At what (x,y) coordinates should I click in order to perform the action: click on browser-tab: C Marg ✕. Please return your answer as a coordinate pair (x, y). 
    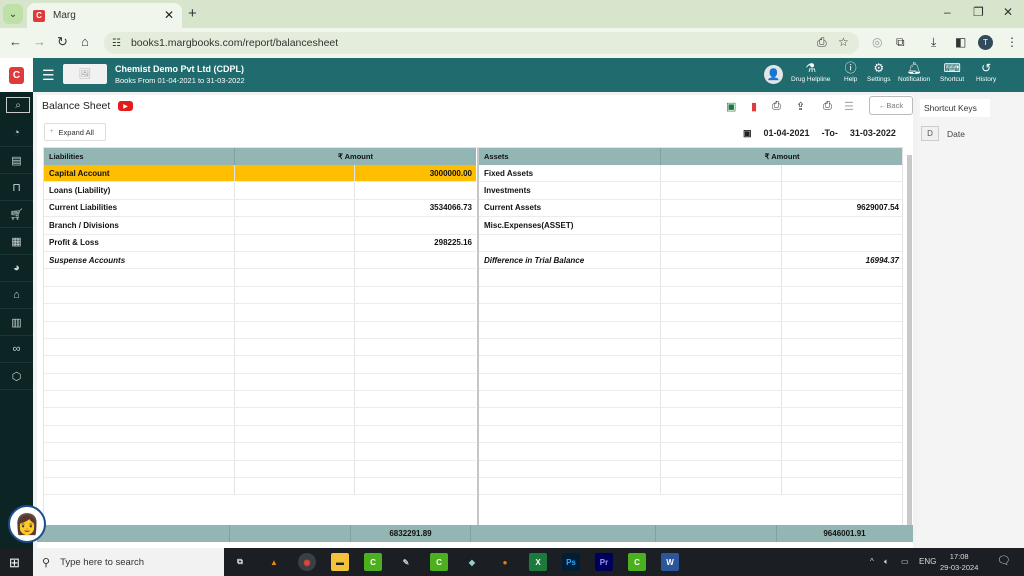
    Looking at the image, I should click on (104, 15).